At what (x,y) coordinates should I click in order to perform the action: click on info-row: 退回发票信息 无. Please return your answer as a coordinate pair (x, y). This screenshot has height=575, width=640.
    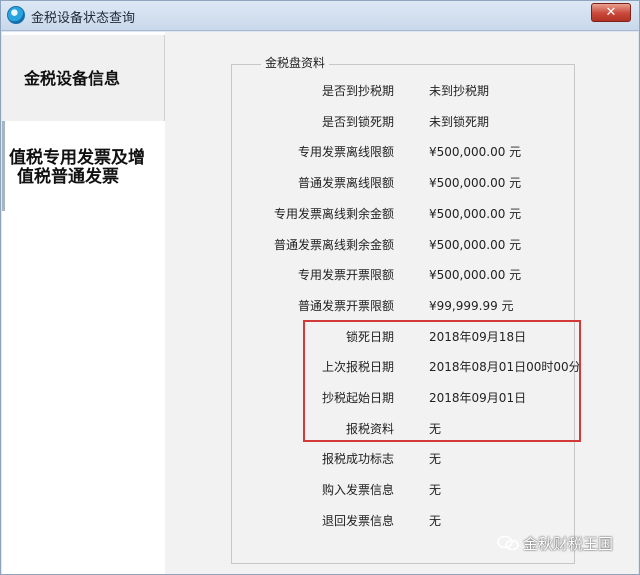
    Looking at the image, I should click on (401, 520).